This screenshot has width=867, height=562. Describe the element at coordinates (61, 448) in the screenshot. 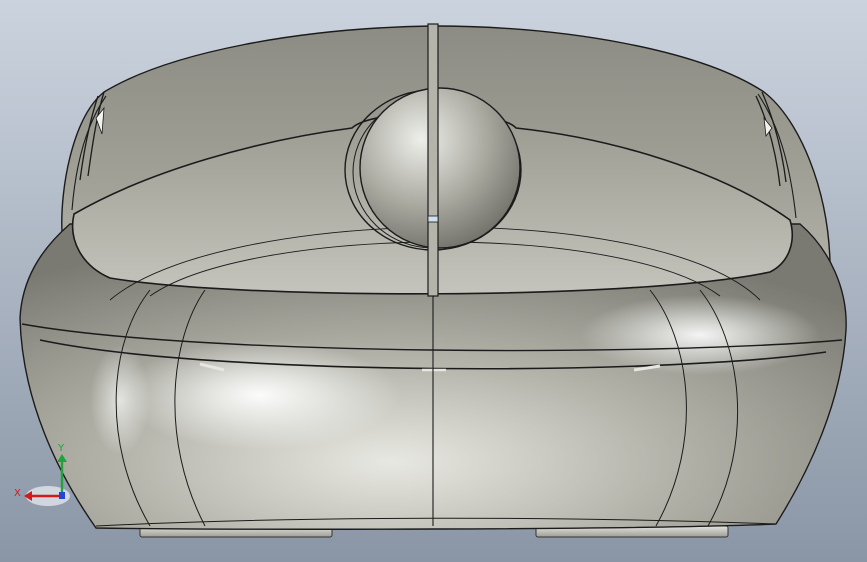

I see `y-axis-label: Y` at that location.